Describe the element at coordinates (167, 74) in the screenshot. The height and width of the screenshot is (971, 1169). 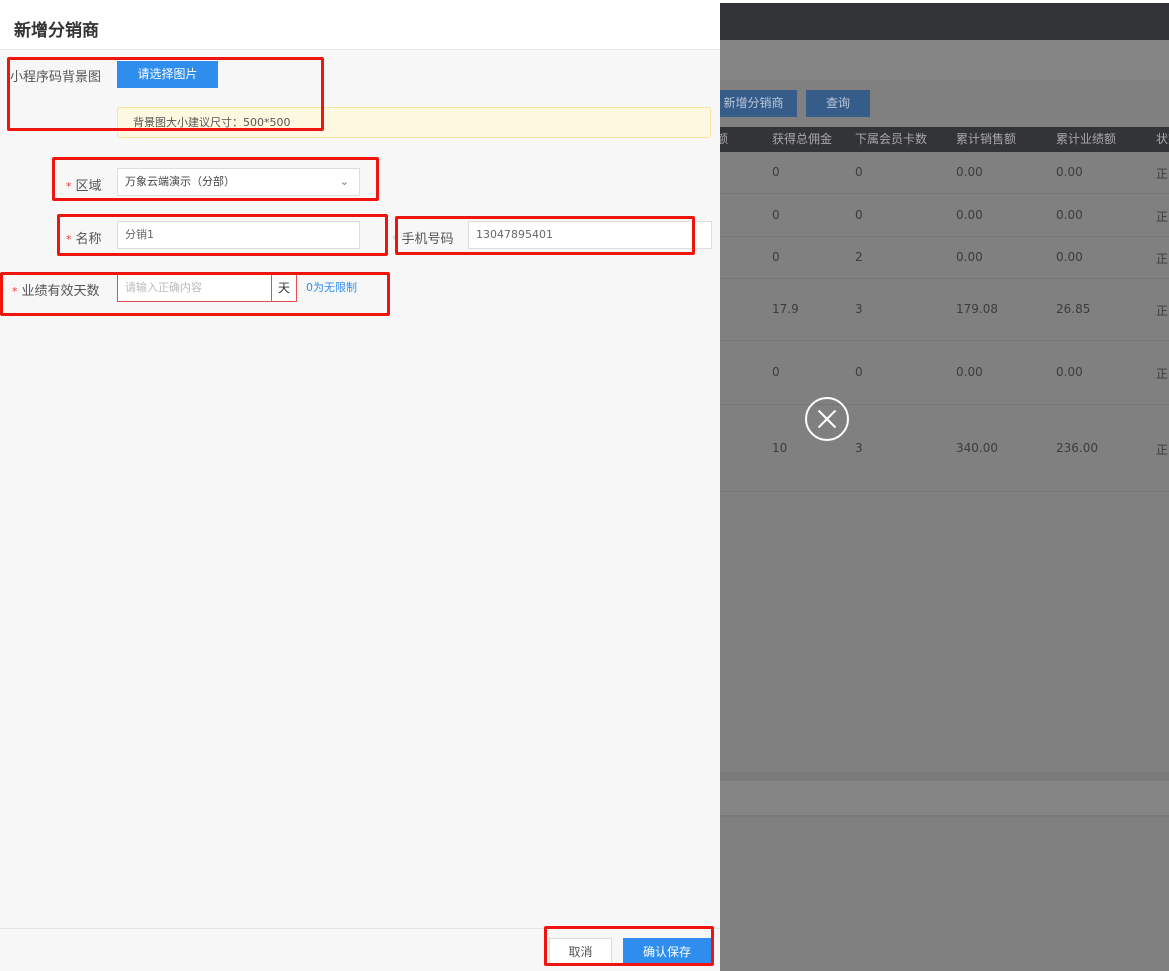
I see `select-image-button: 请选择图片` at that location.